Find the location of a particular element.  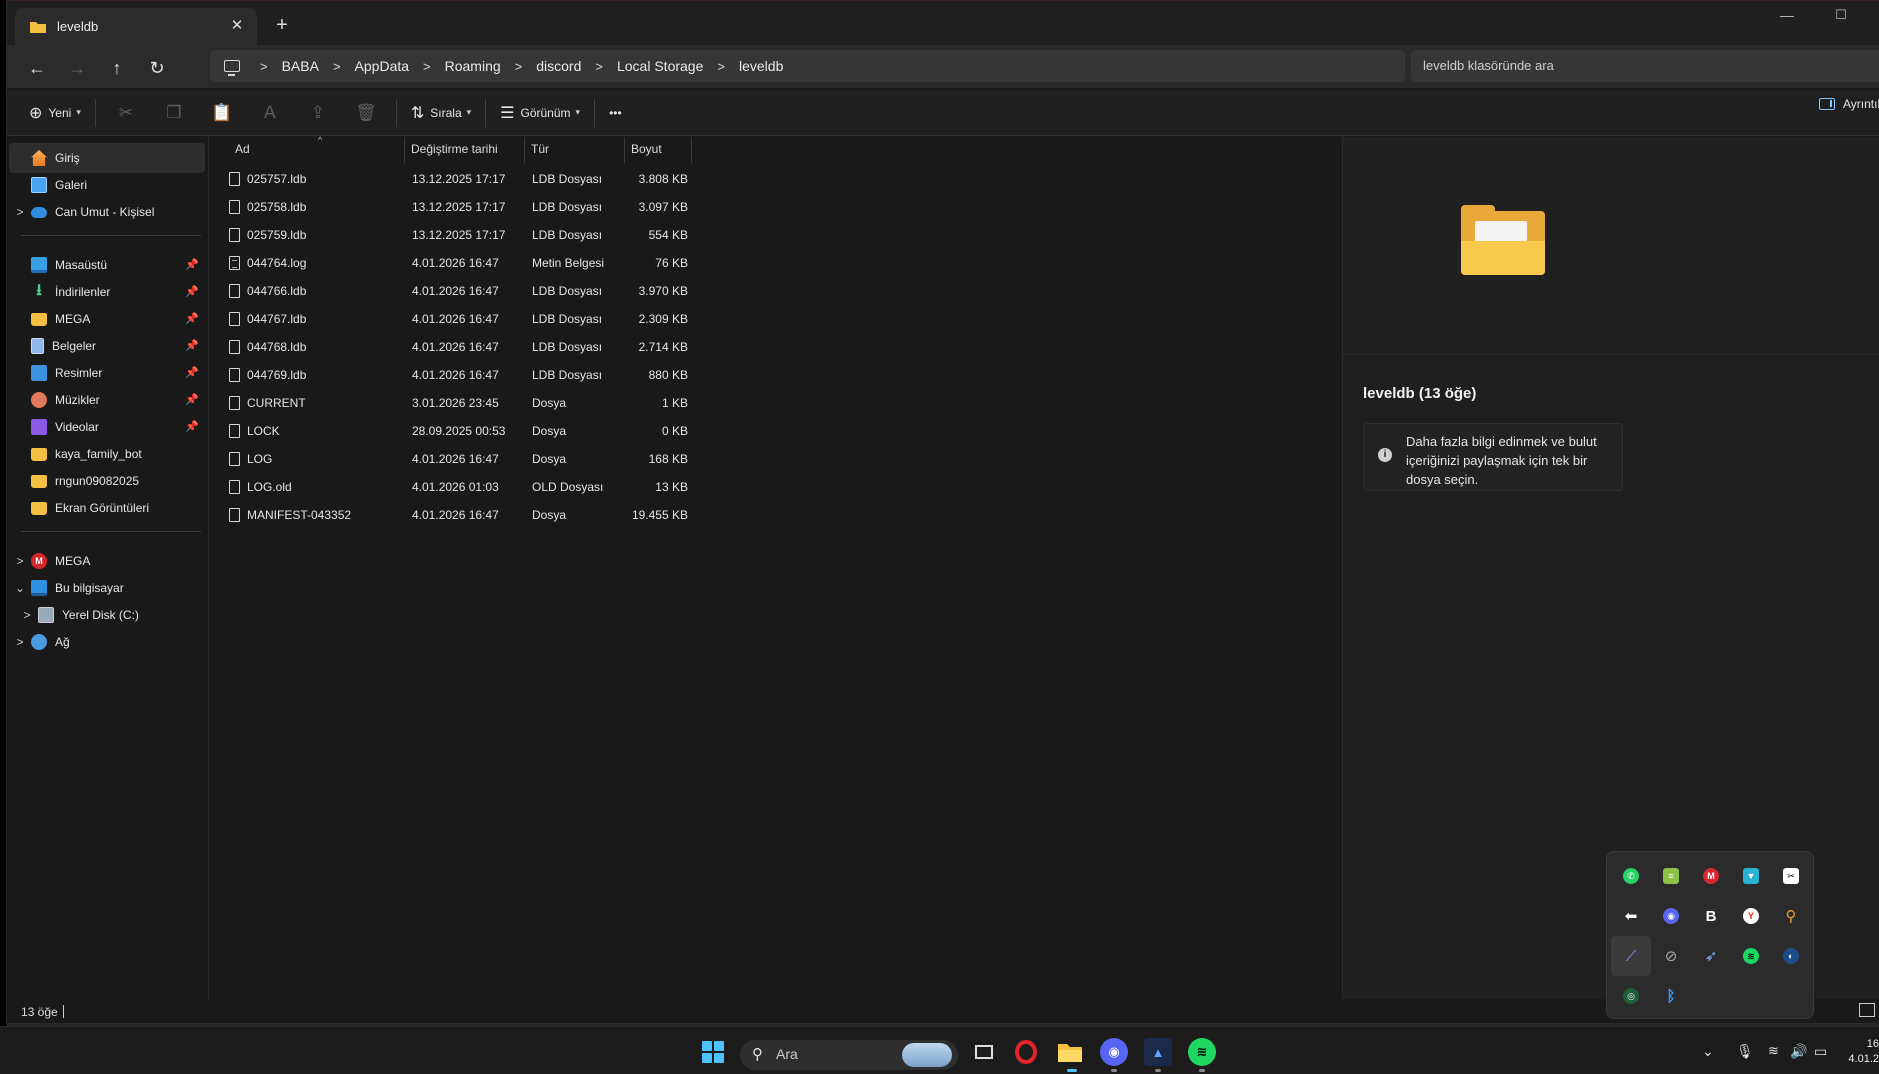

file-type: LDB Dosyası is located at coordinates (567, 179).